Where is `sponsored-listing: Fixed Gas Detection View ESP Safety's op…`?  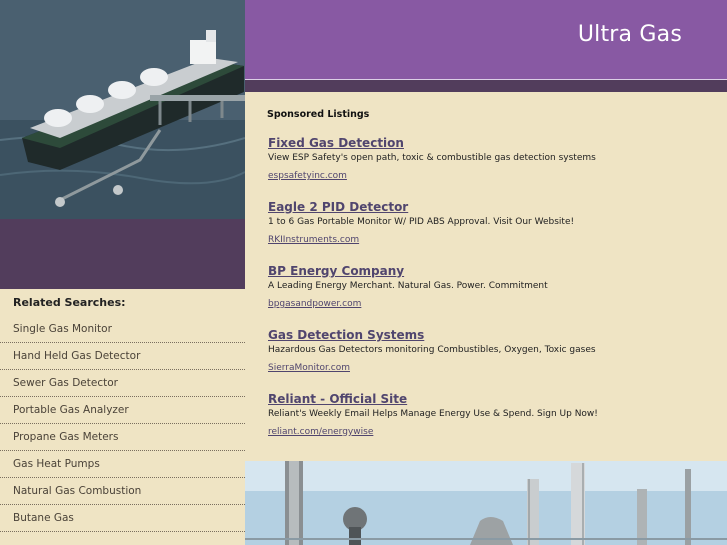
sponsored-listing: Fixed Gas Detection View ESP Safety's op… is located at coordinates (493, 159).